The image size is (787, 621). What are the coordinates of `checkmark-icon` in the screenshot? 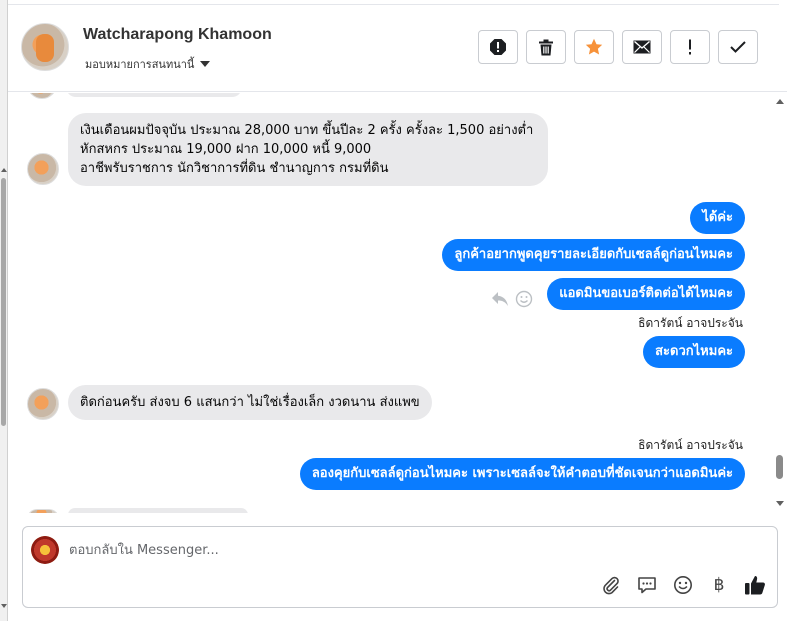 It's located at (738, 47).